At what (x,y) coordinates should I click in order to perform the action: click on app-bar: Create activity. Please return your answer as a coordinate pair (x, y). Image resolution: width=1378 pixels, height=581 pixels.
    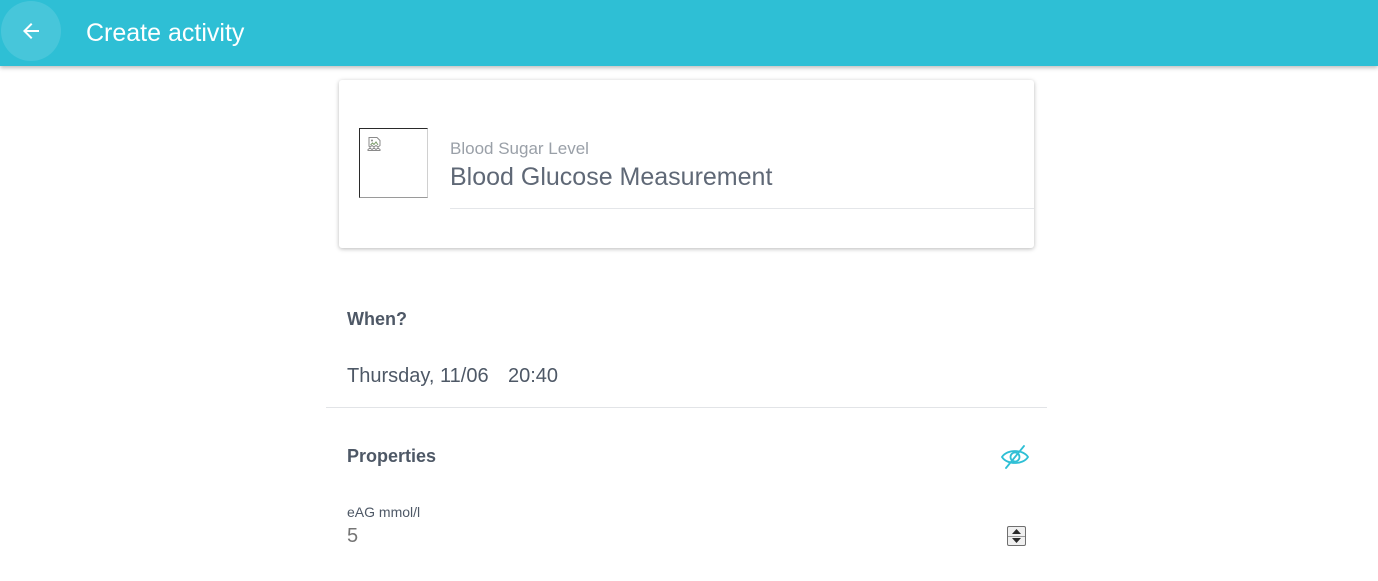
    Looking at the image, I should click on (689, 33).